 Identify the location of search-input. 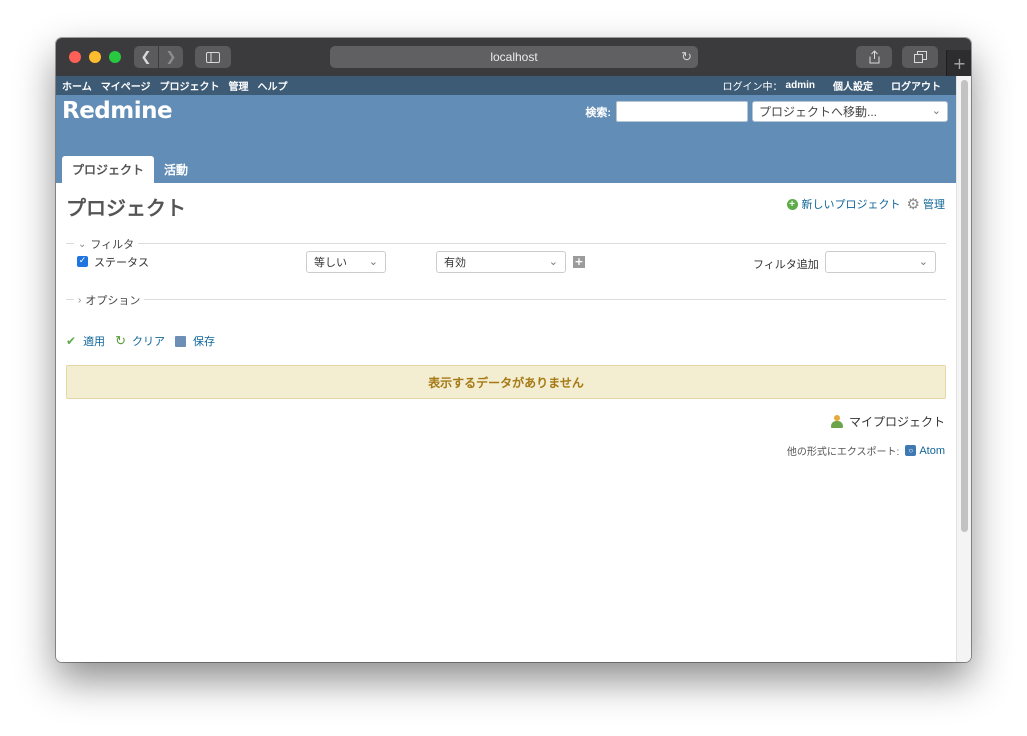
(682, 111).